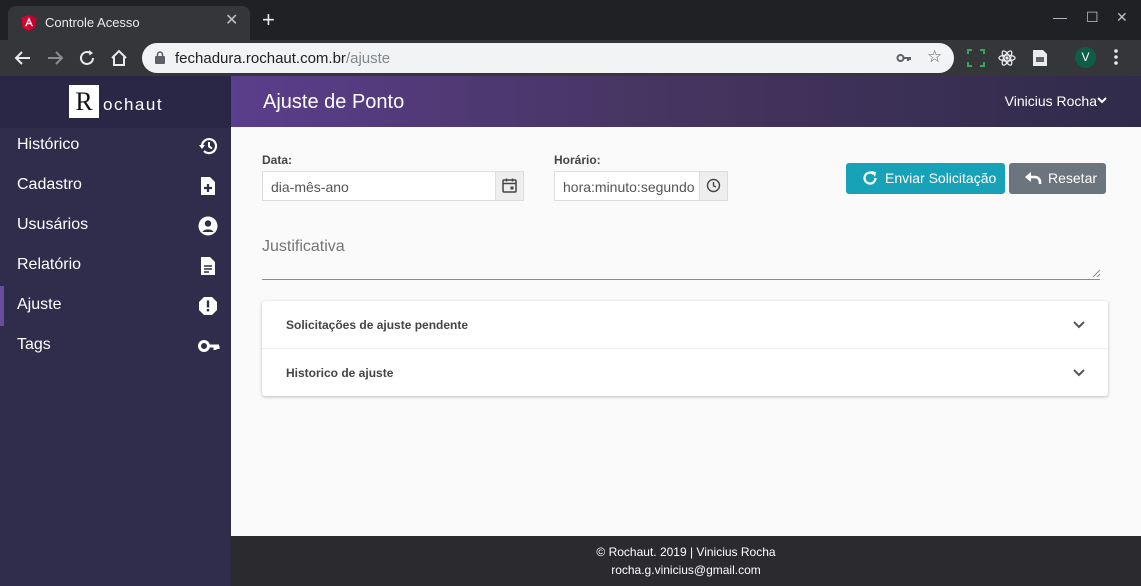  I want to click on tab-close-icon: ✕, so click(231, 21).